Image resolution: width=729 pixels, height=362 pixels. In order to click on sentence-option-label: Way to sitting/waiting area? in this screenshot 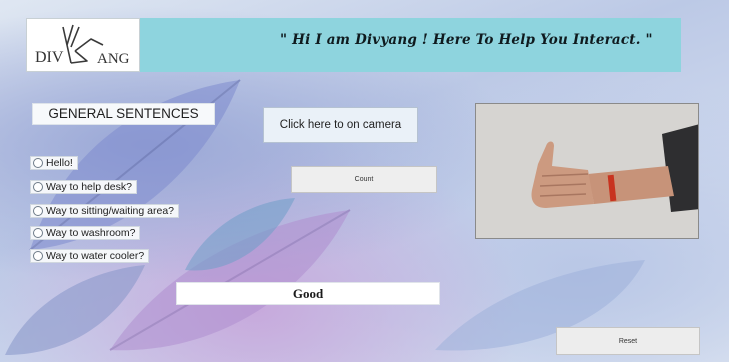, I will do `click(110, 211)`.